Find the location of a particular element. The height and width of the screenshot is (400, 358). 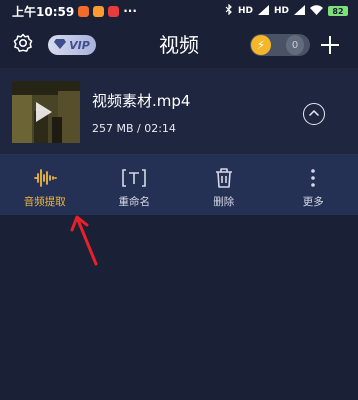

status-bar: 上午10:59 ··· HD HD 82 is located at coordinates (179, 11).